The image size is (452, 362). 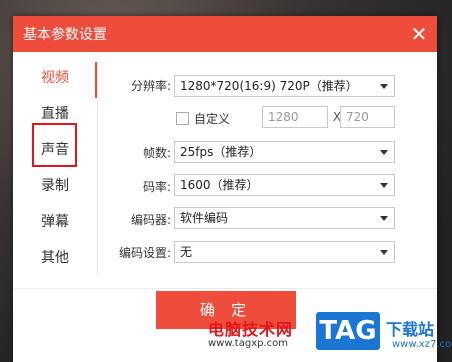 What do you see at coordinates (348, 331) in the screenshot?
I see `tag-logo: TAG` at bounding box center [348, 331].